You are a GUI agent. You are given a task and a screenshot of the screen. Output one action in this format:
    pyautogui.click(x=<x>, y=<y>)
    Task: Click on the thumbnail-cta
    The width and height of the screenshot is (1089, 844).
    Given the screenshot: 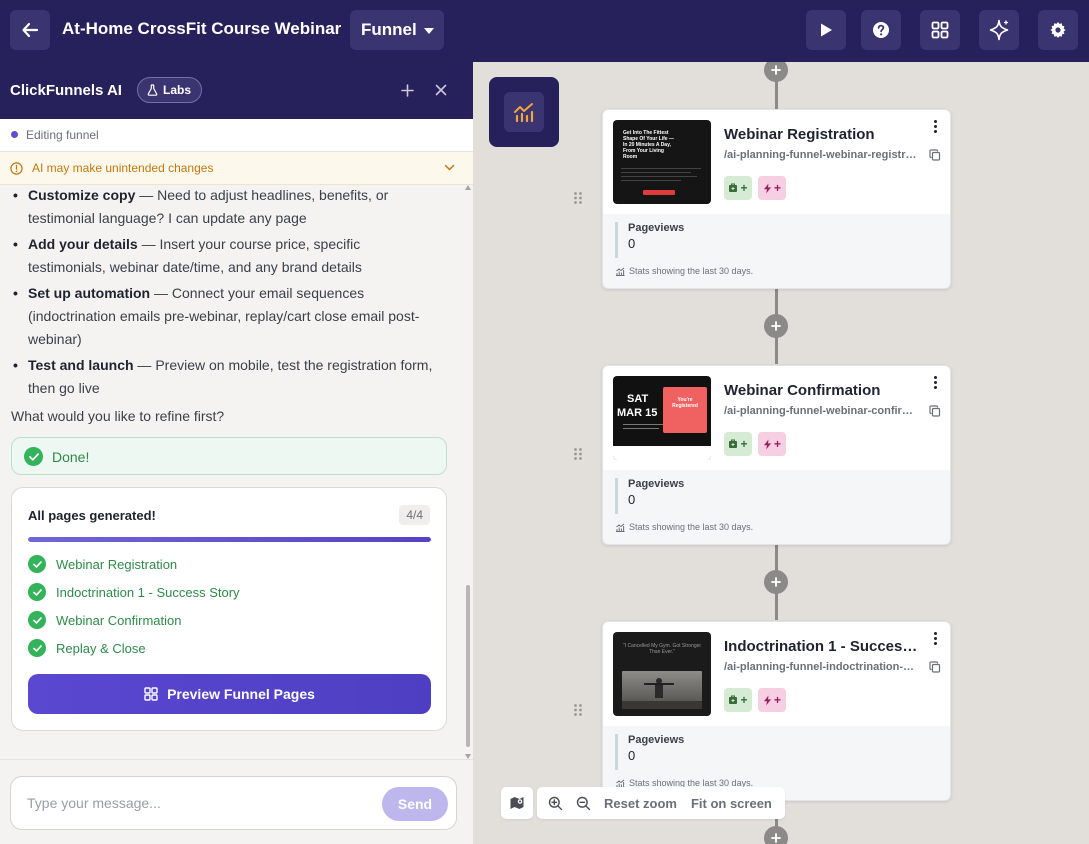 What is the action you would take?
    pyautogui.click(x=659, y=192)
    